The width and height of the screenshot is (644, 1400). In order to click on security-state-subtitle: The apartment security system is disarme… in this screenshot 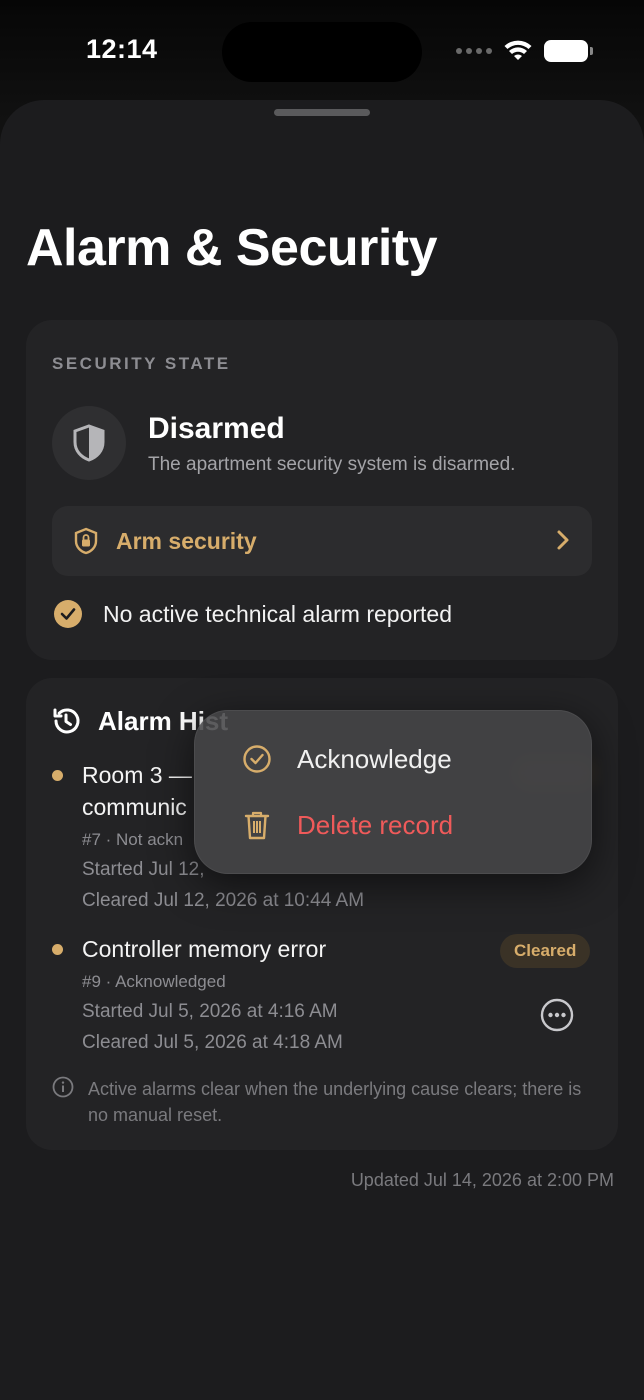, I will do `click(332, 464)`.